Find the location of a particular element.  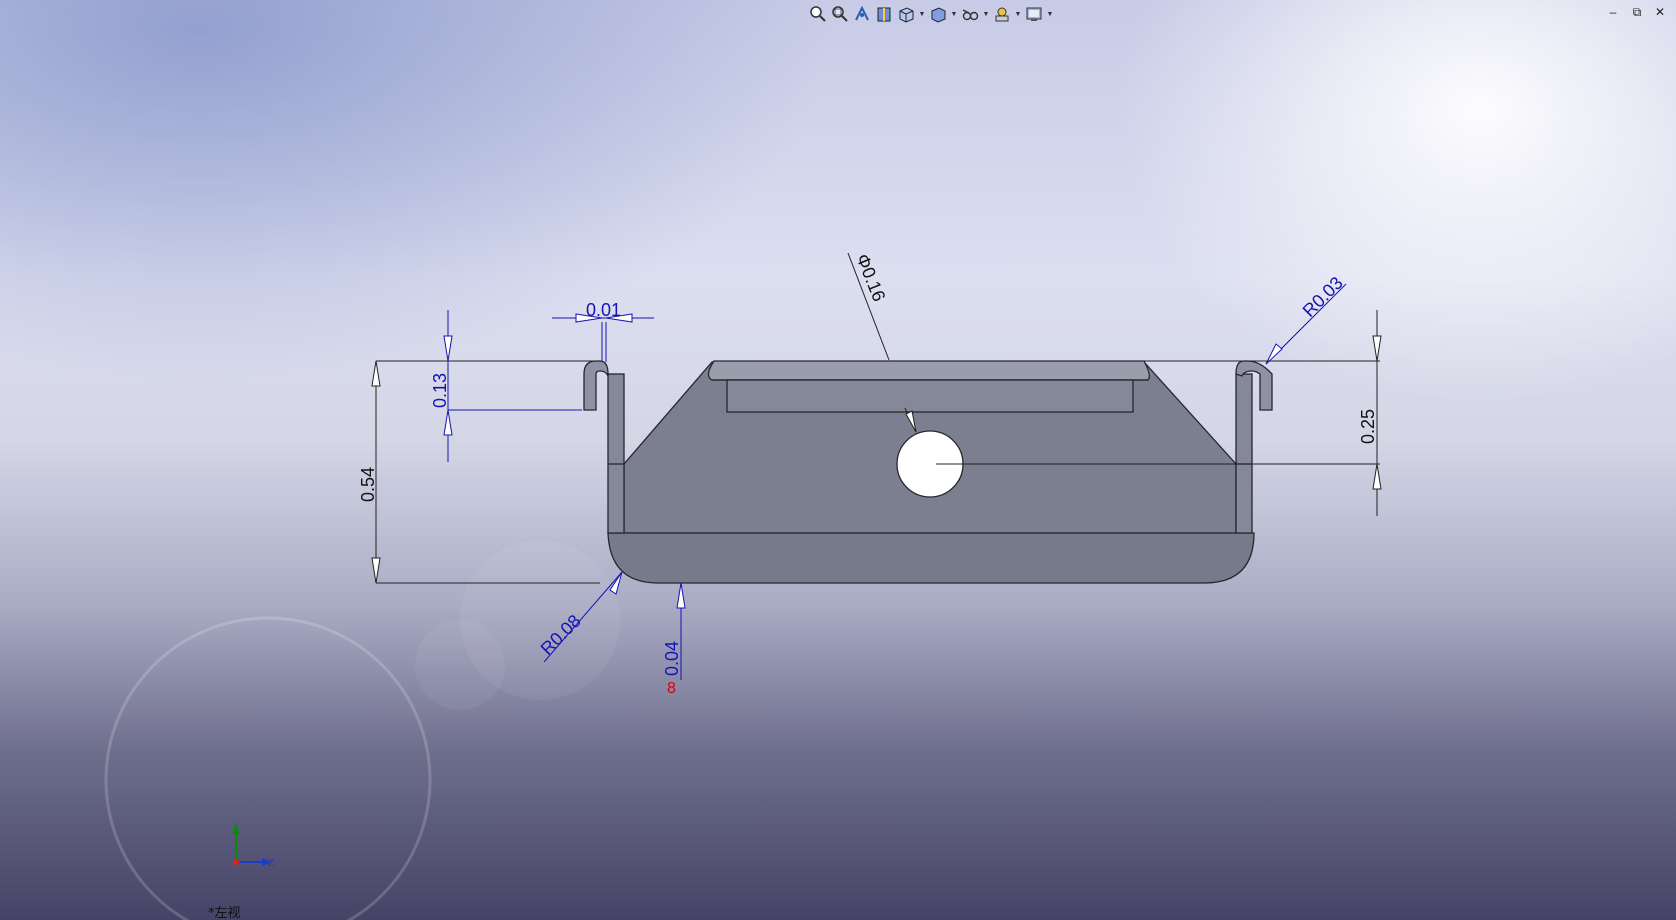

dim-thickness-suffix: 8 is located at coordinates (671, 688).